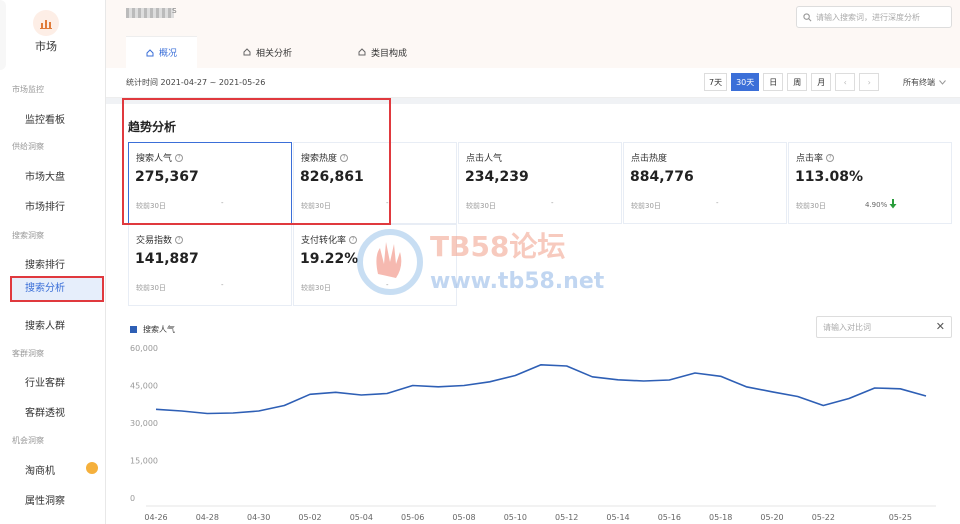 The width and height of the screenshot is (960, 524). What do you see at coordinates (942, 82) in the screenshot?
I see `chevron-down-icon` at bounding box center [942, 82].